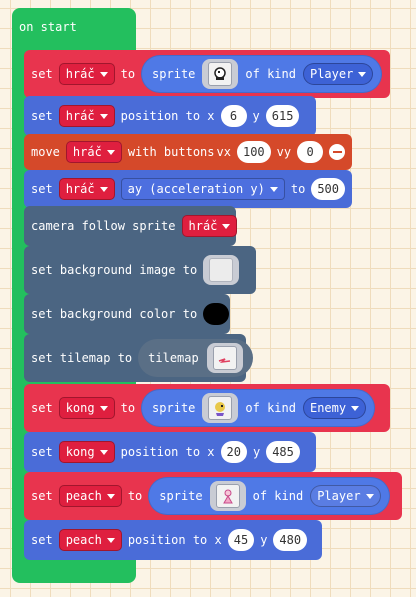 The image size is (416, 597). I want to click on peach-sprite-icon, so click(227, 496).